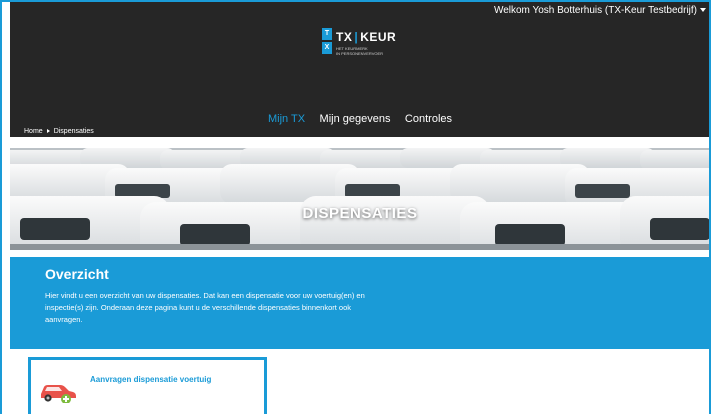 Image resolution: width=711 pixels, height=414 pixels. I want to click on logo-word-right: KEUR, so click(378, 37).